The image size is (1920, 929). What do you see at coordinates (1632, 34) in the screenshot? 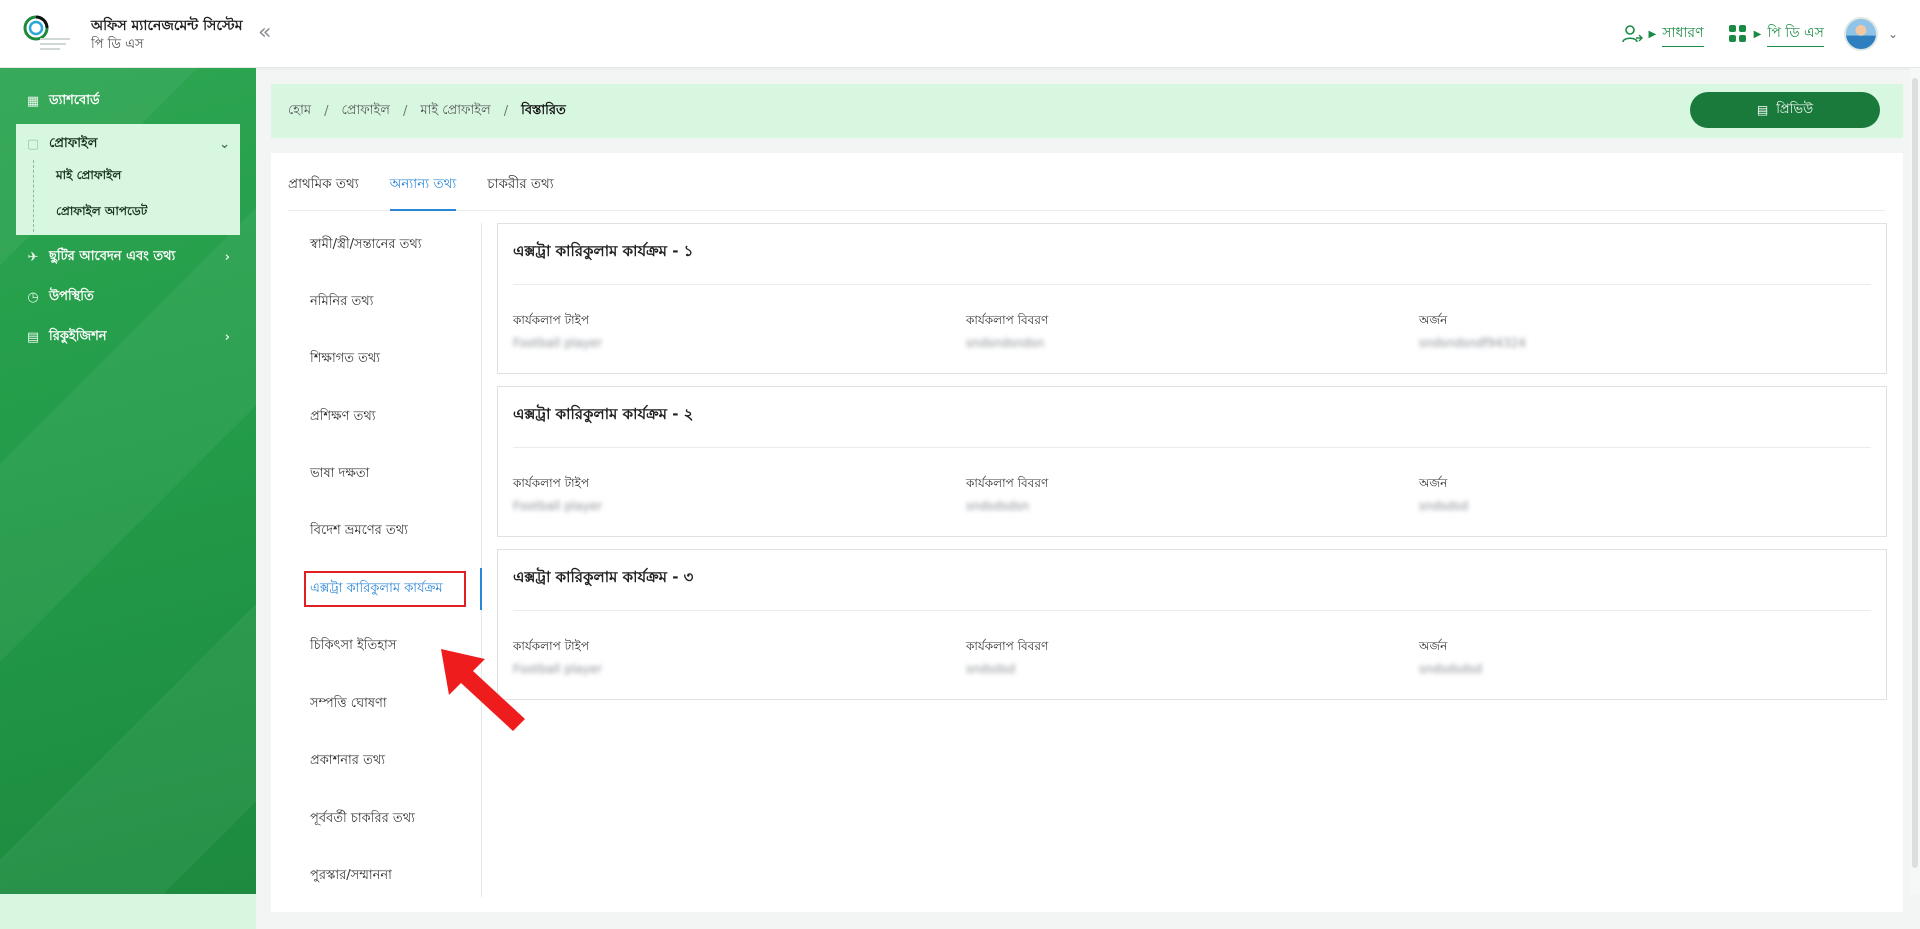
I see `user-switch-icon` at bounding box center [1632, 34].